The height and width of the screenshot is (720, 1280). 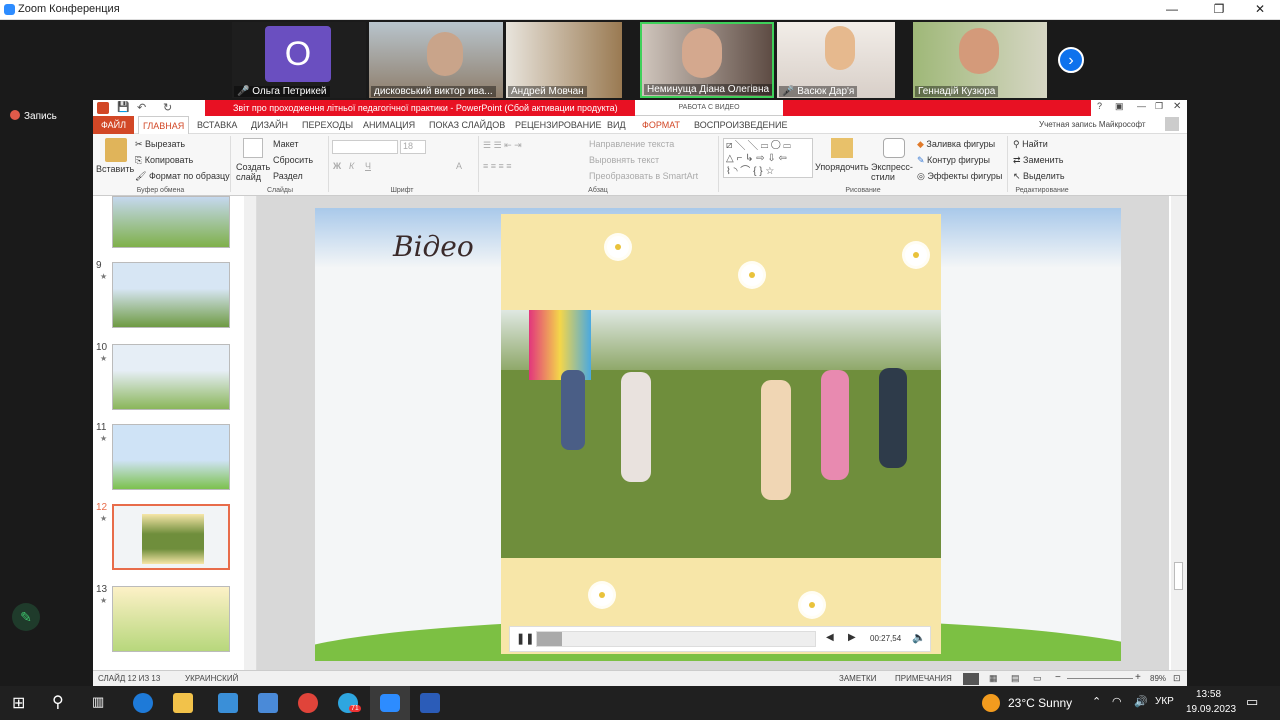 What do you see at coordinates (33, 116) in the screenshot?
I see `recording-indicator: Запись` at bounding box center [33, 116].